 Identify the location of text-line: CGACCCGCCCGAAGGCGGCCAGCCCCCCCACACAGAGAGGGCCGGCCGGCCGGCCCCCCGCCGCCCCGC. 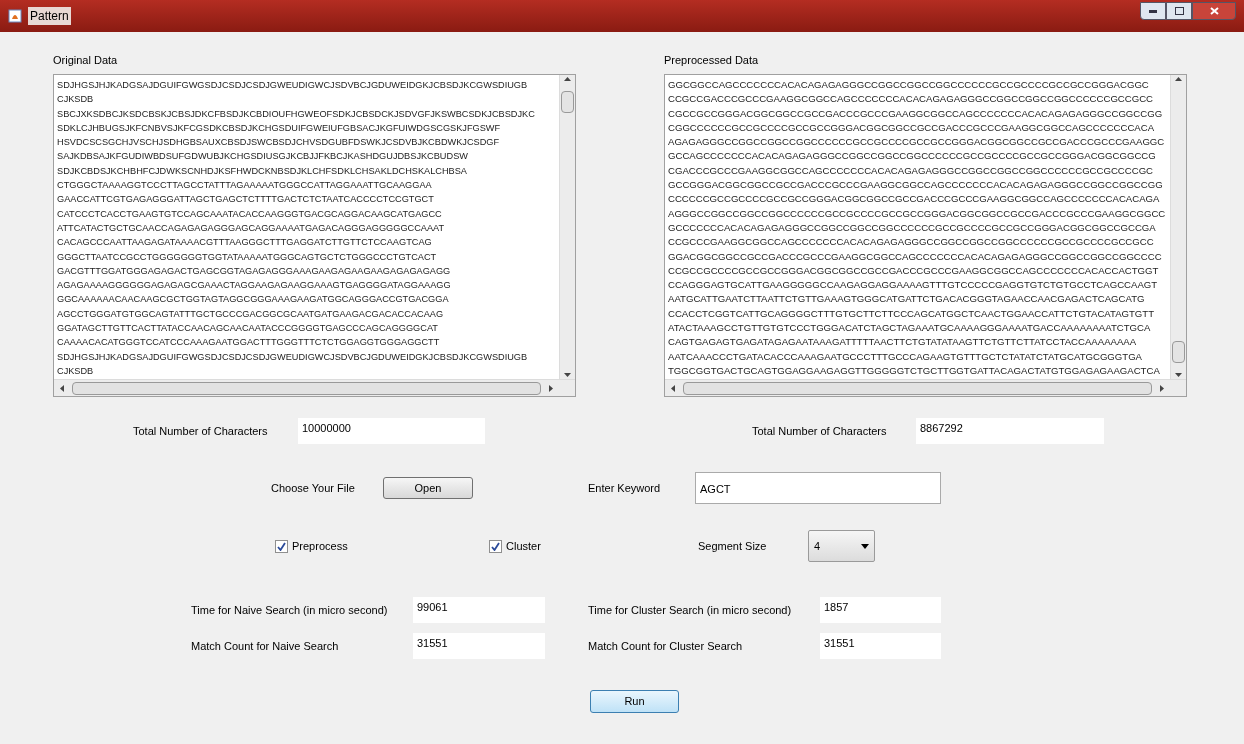
(911, 170).